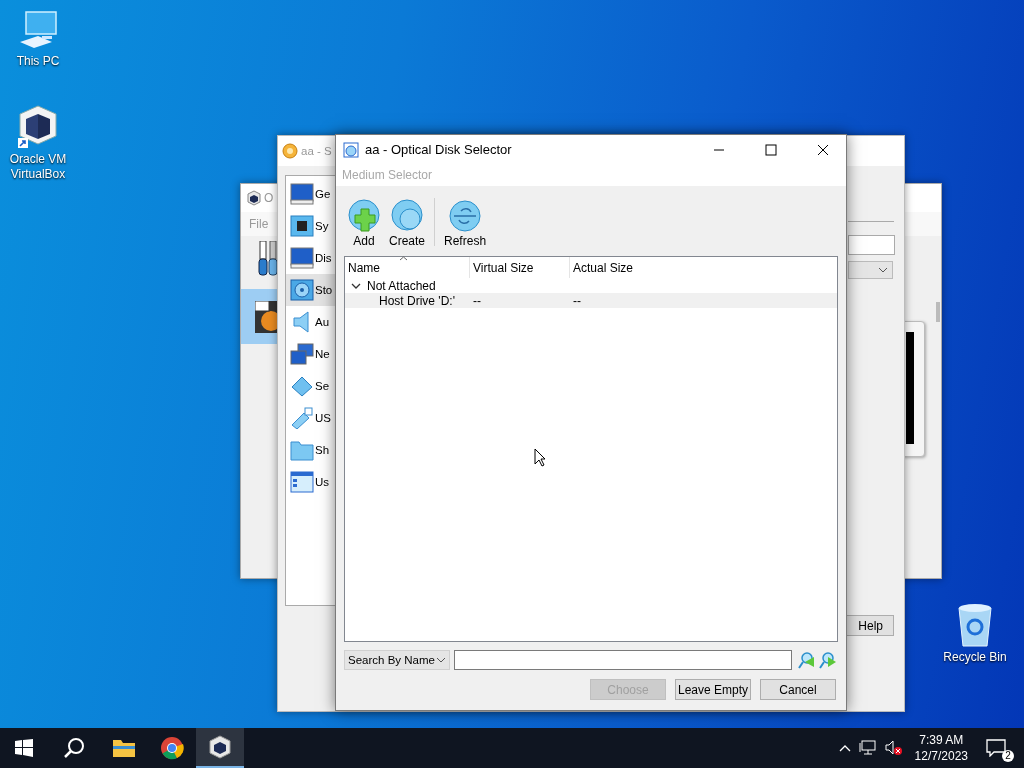  I want to click on search-icon, so click(74, 748).